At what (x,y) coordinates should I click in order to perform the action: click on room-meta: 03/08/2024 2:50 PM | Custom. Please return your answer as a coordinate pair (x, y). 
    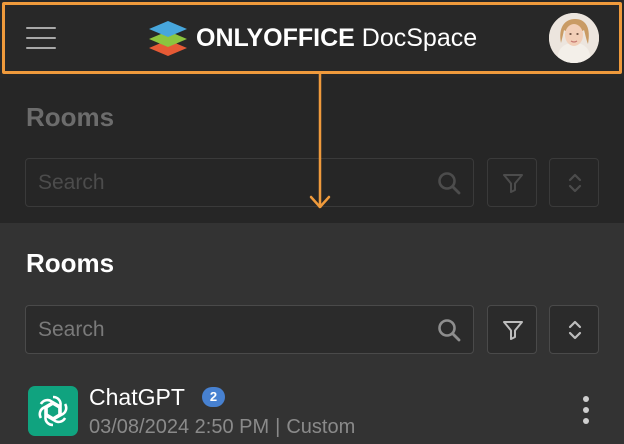
    Looking at the image, I should click on (222, 427).